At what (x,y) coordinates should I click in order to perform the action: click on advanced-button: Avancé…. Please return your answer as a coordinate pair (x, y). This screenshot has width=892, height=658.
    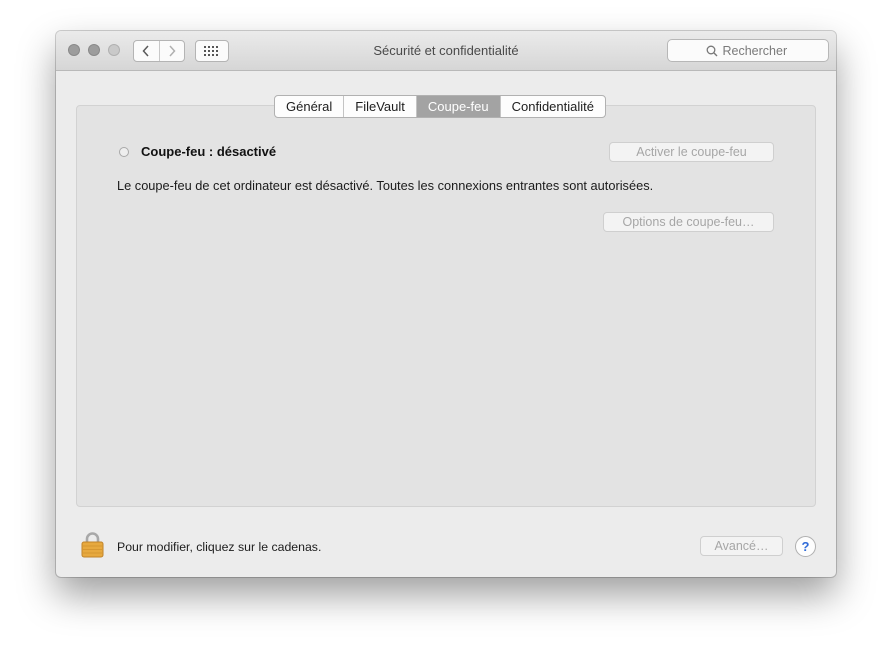
    Looking at the image, I should click on (741, 546).